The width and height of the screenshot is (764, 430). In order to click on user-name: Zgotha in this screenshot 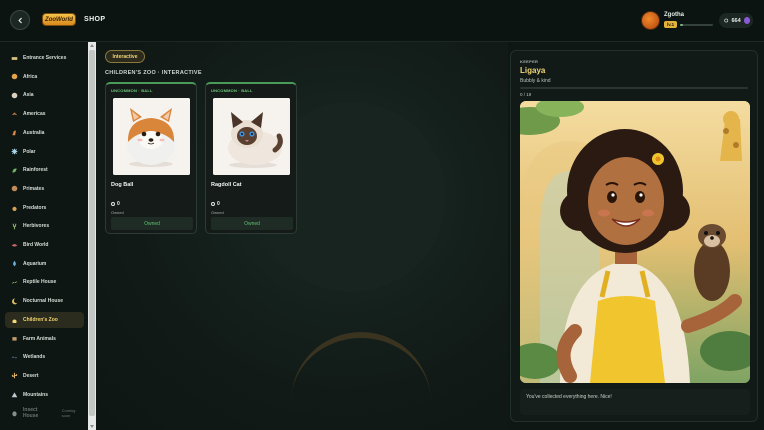, I will do `click(674, 15)`.